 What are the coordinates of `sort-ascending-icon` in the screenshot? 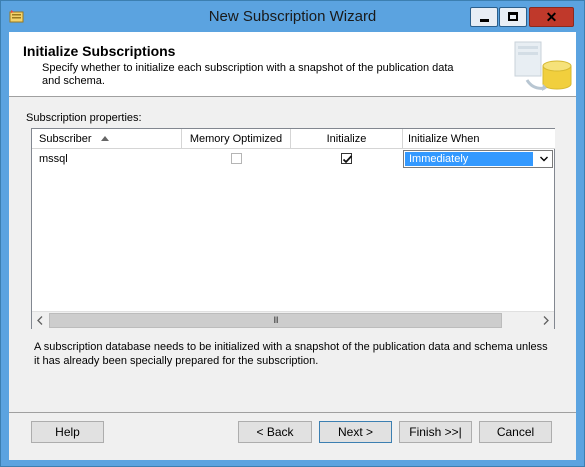 It's located at (105, 138).